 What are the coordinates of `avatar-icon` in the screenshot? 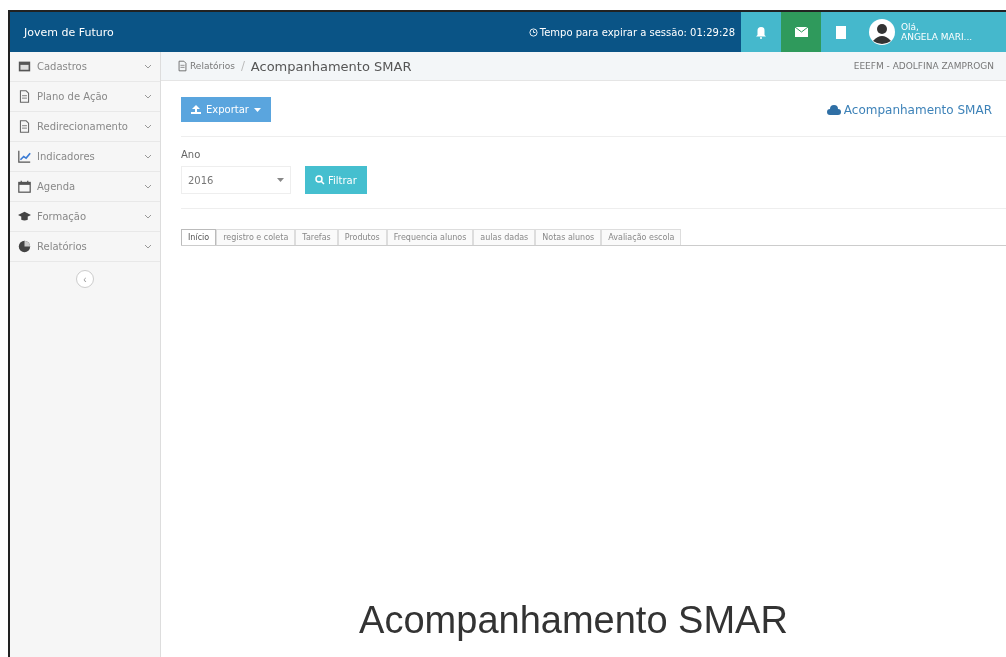 It's located at (882, 32).